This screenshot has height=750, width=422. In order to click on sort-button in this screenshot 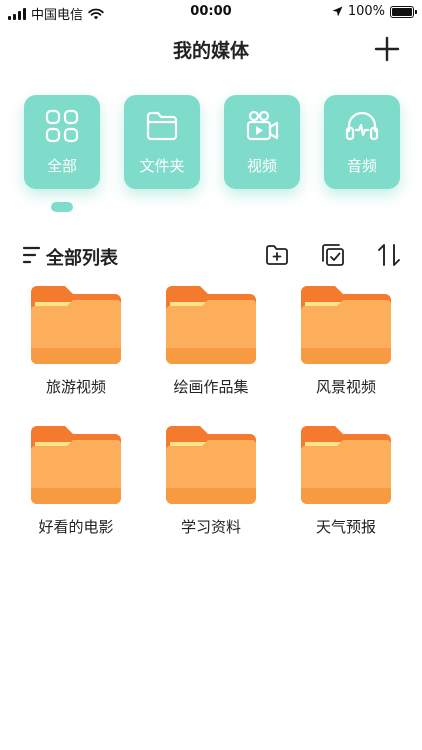, I will do `click(389, 255)`.